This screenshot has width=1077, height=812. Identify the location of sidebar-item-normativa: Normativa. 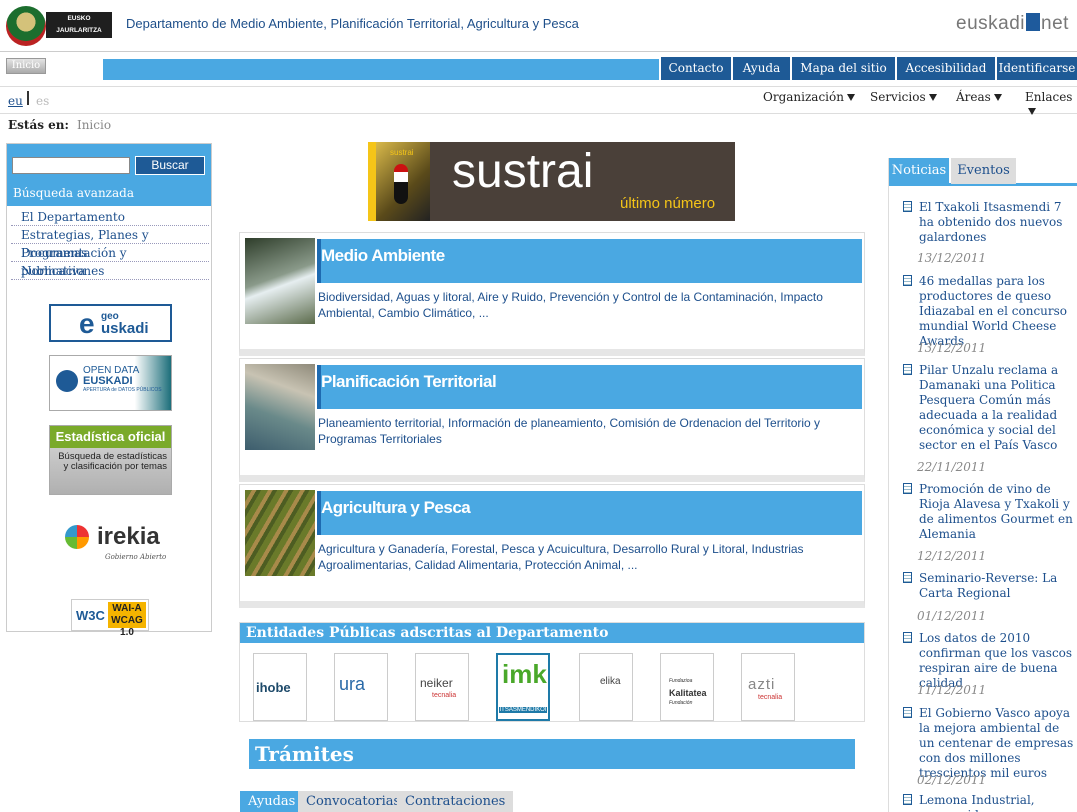
(110, 271).